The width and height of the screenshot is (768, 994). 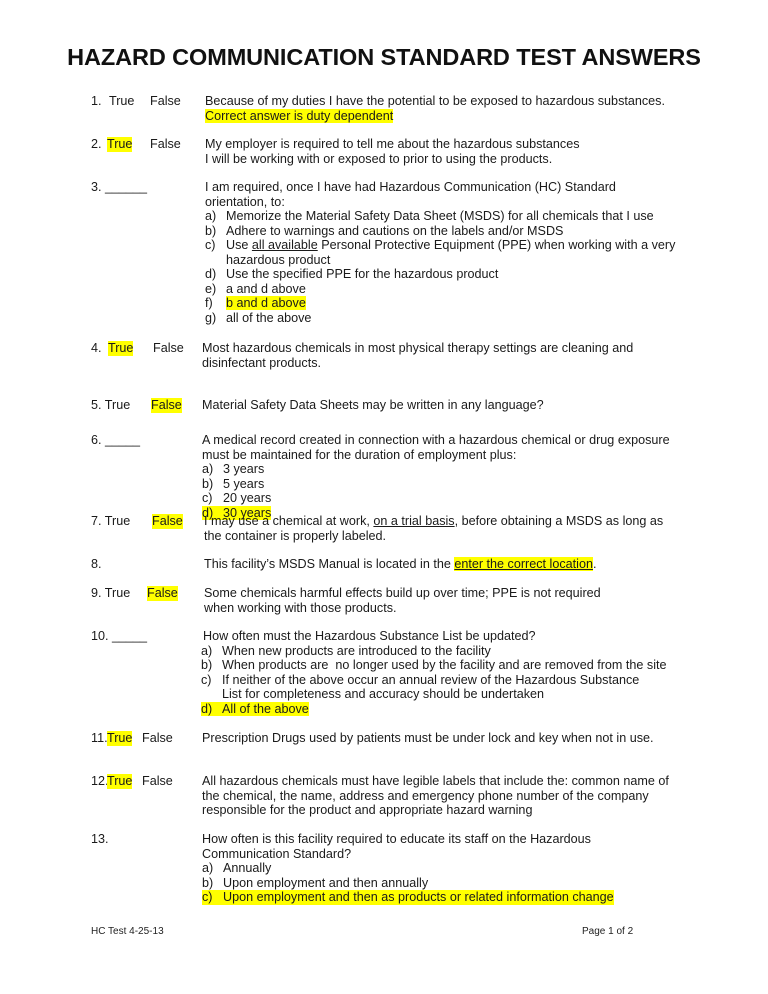 What do you see at coordinates (119, 636) in the screenshot?
I see `question-number: 10. _____` at bounding box center [119, 636].